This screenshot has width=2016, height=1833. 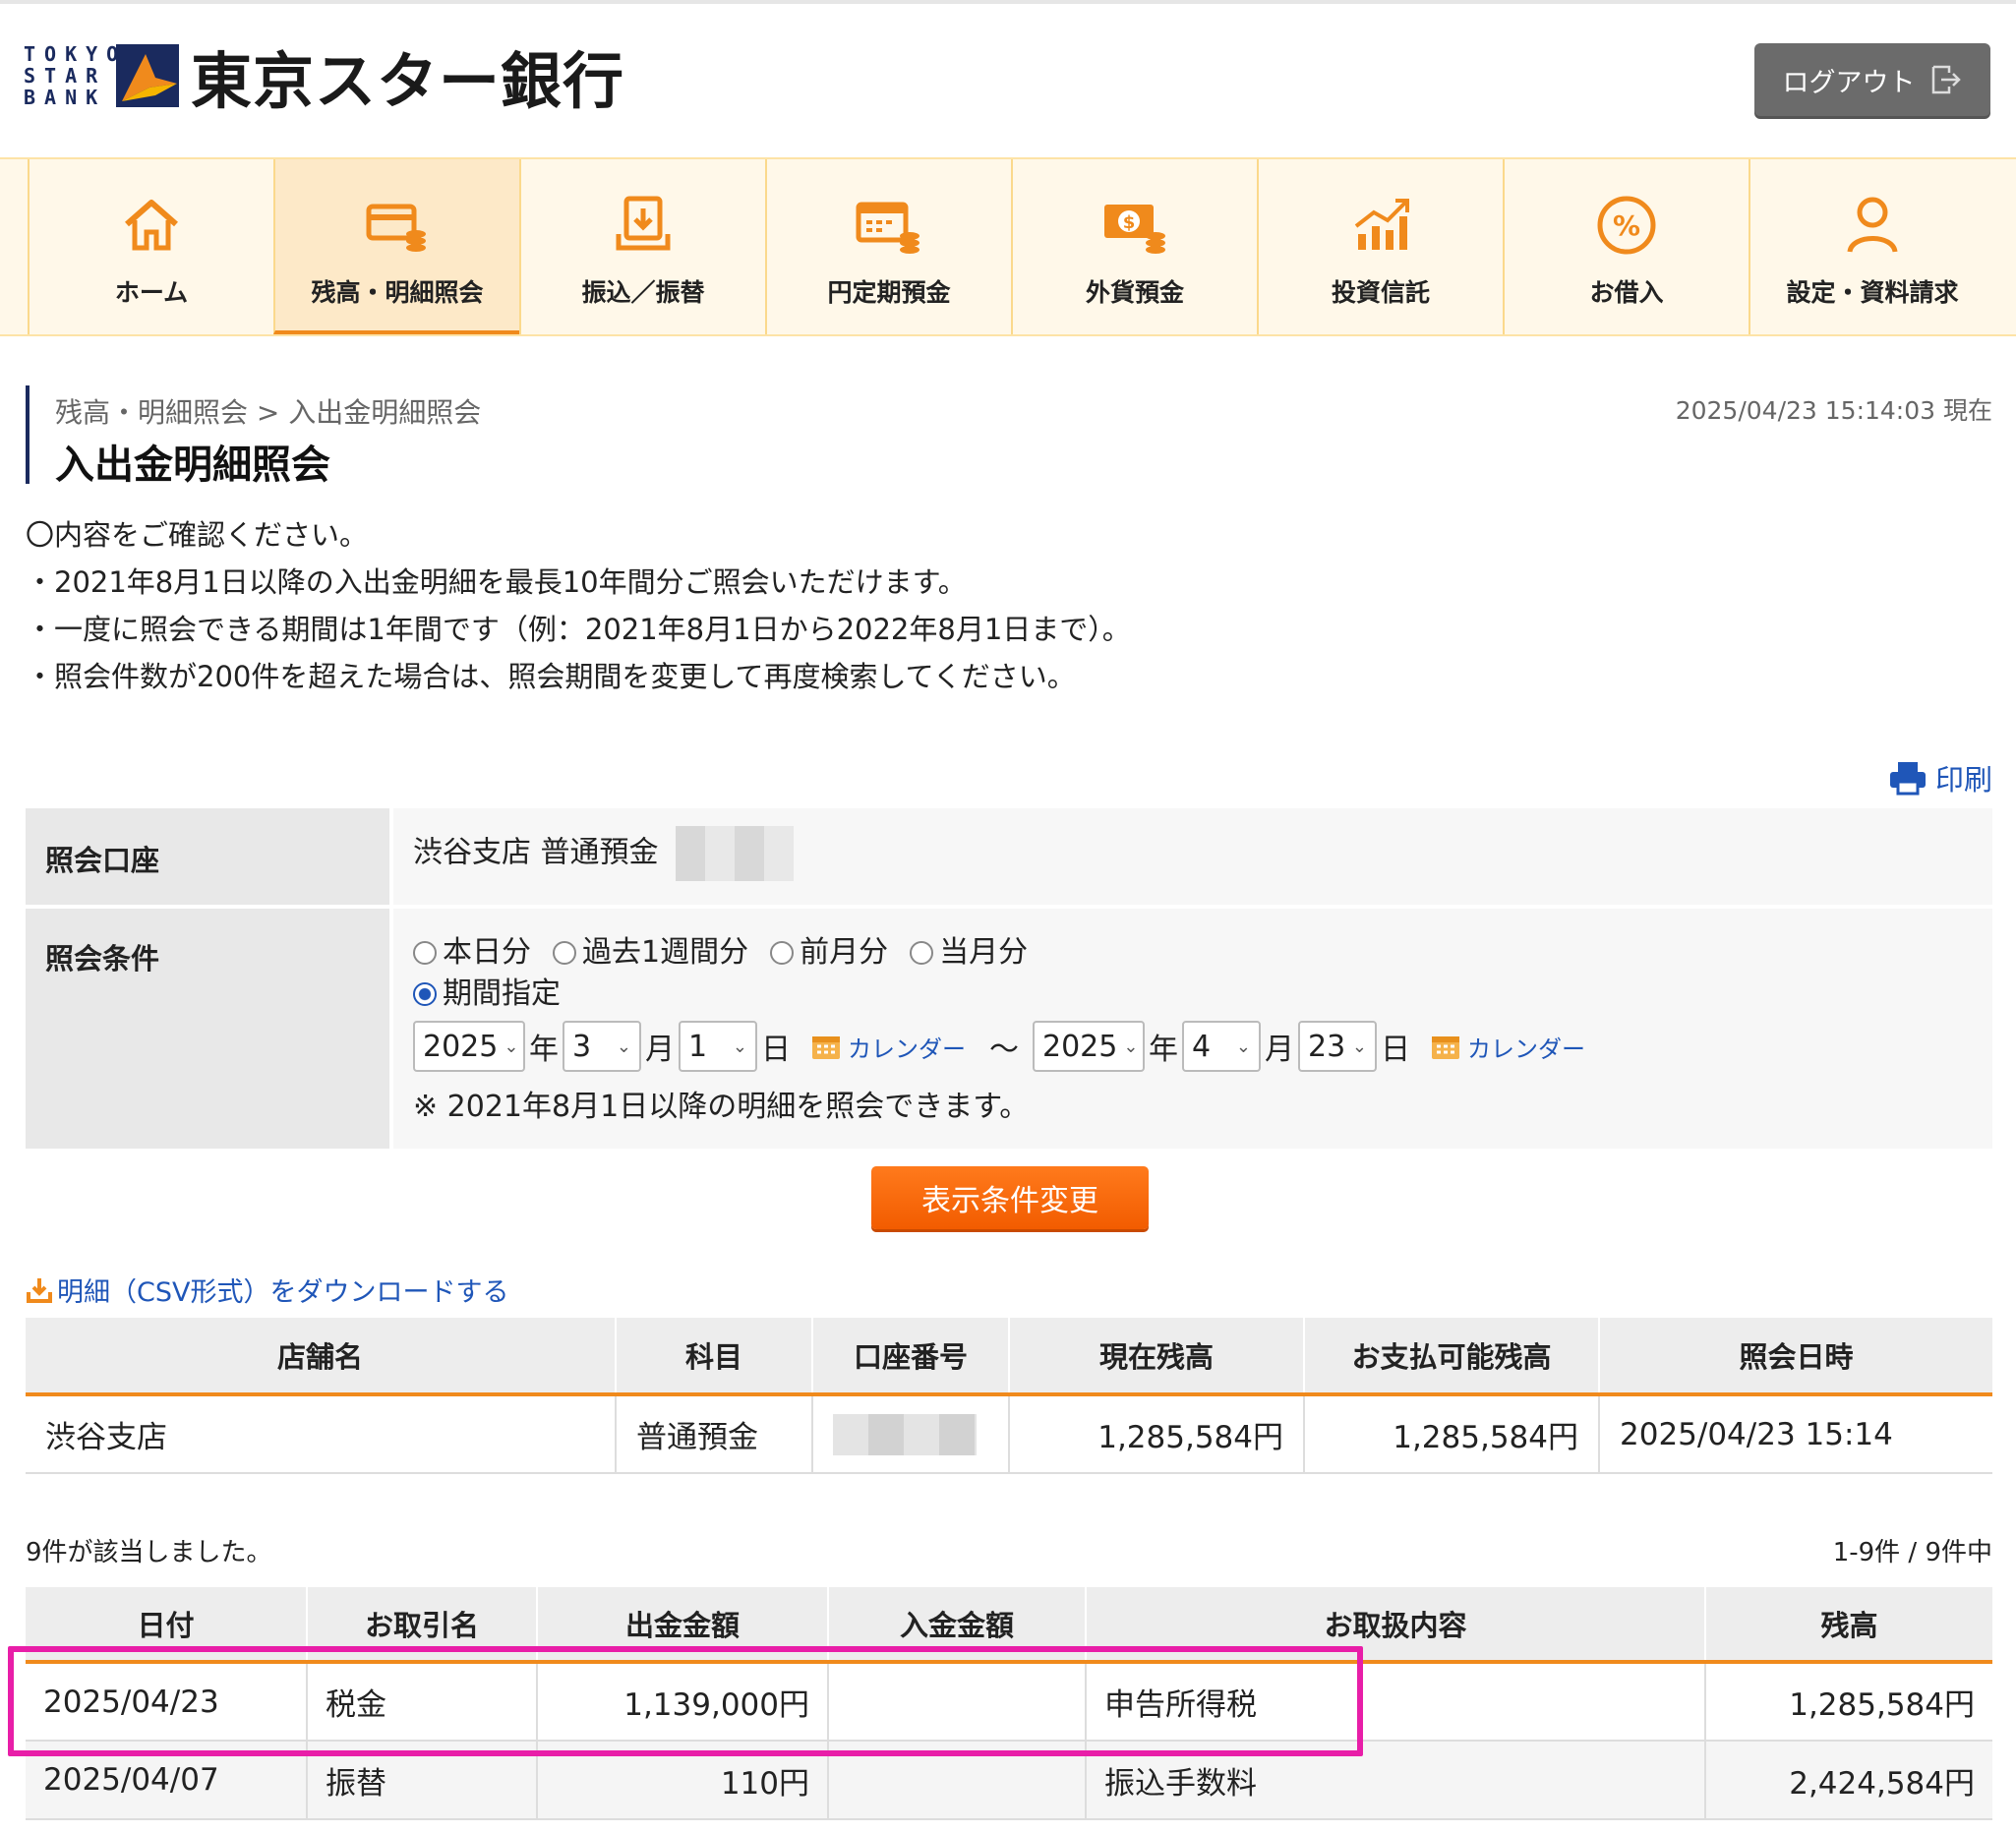 I want to click on logout-button: ログアウト, so click(x=1872, y=79).